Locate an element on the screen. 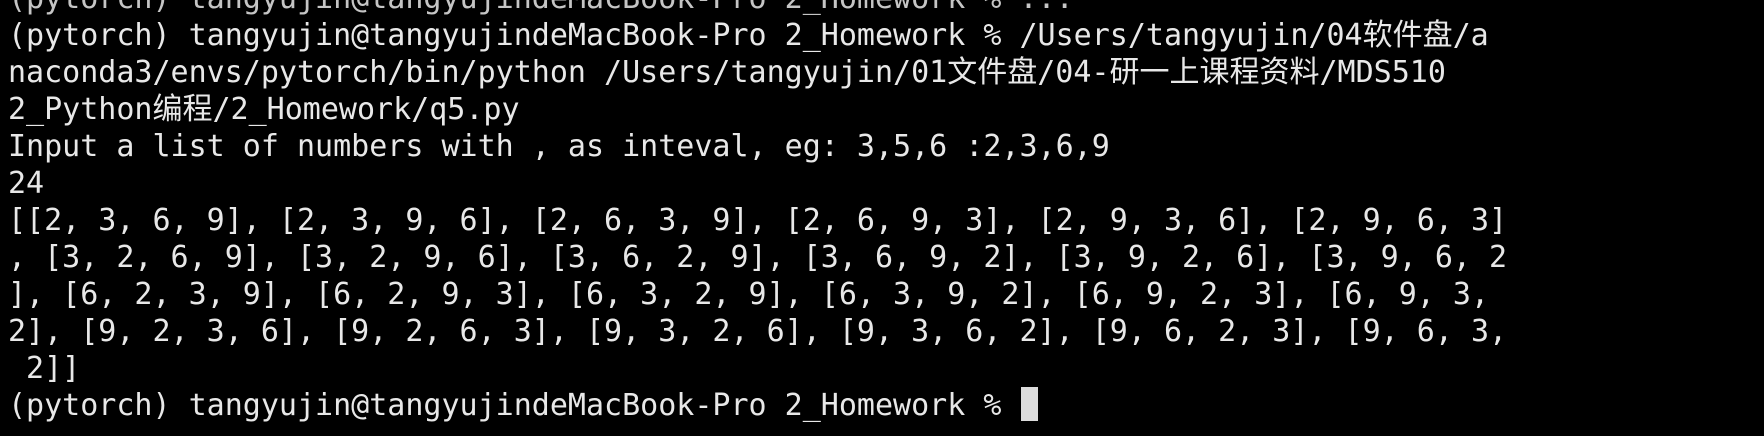 The image size is (1764, 436). terminal-line-result-5: 2]] is located at coordinates (44, 368).